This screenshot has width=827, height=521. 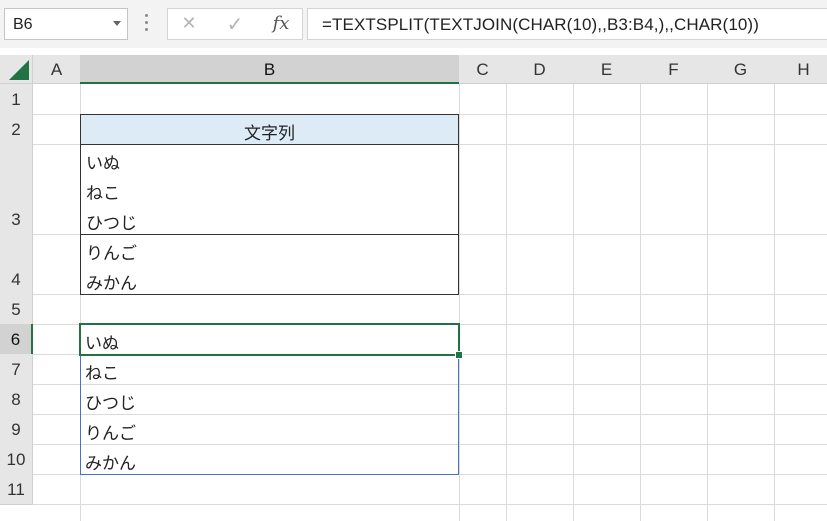 I want to click on row-number: 11, so click(x=16, y=489).